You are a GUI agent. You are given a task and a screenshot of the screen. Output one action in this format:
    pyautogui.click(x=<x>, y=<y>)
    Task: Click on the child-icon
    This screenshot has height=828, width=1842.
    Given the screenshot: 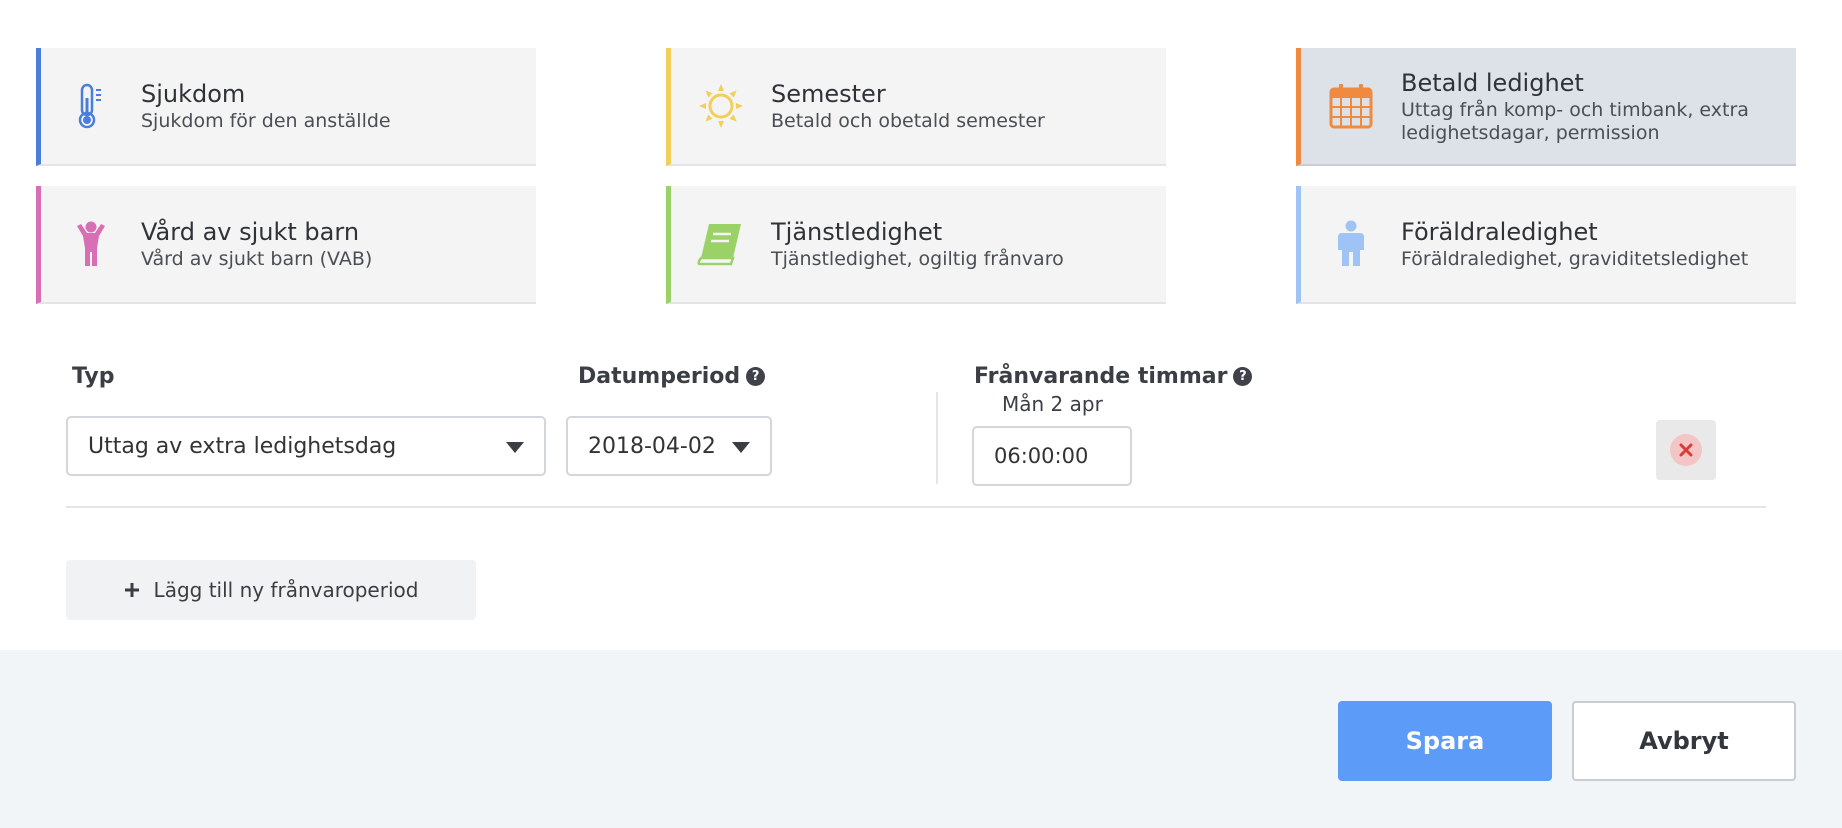 What is the action you would take?
    pyautogui.click(x=91, y=244)
    